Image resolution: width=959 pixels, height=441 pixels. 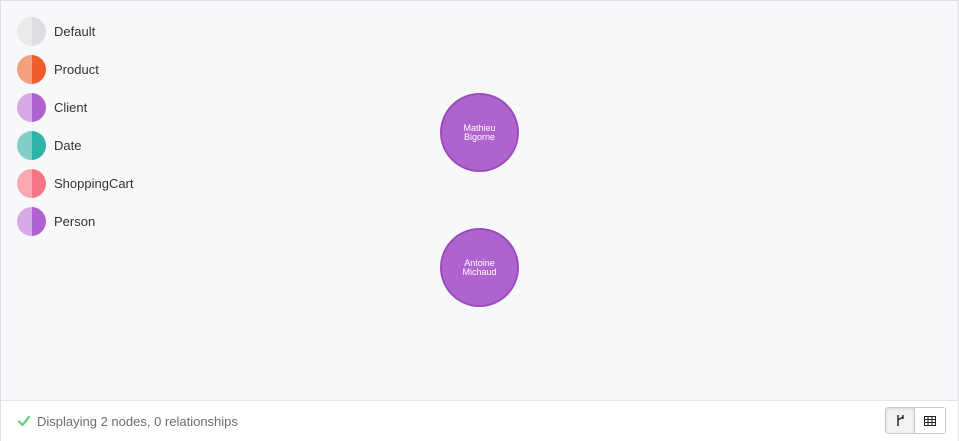 What do you see at coordinates (24, 421) in the screenshot?
I see `check-icon` at bounding box center [24, 421].